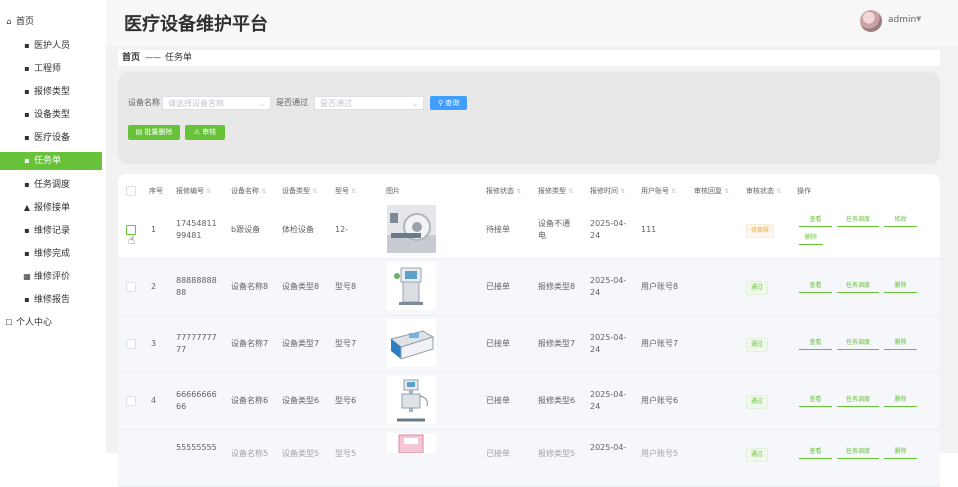  What do you see at coordinates (250, 453) in the screenshot?
I see `row-device: 设备名称5` at bounding box center [250, 453].